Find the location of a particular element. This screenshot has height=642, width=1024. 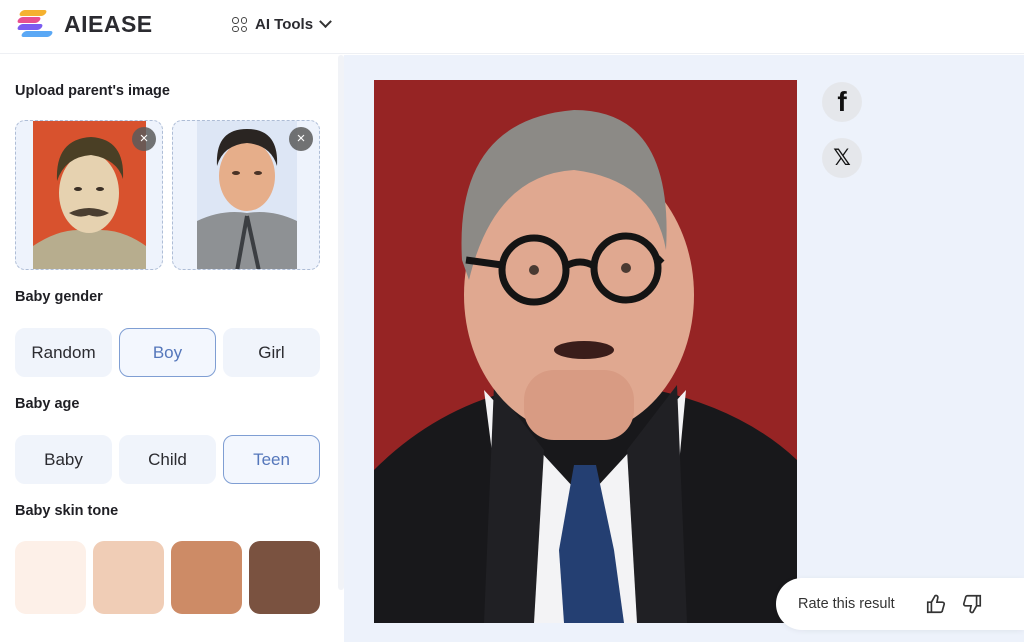

thumbs-down-icon is located at coordinates (972, 604).